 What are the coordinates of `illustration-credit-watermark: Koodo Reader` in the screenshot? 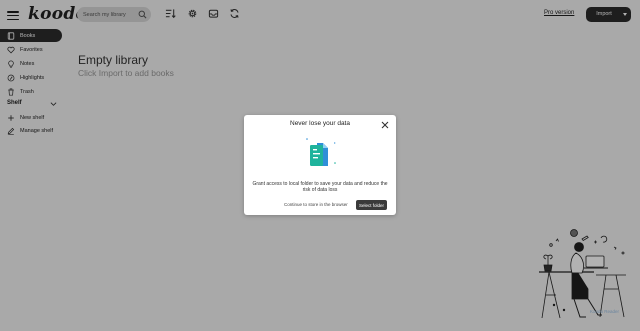 It's located at (605, 311).